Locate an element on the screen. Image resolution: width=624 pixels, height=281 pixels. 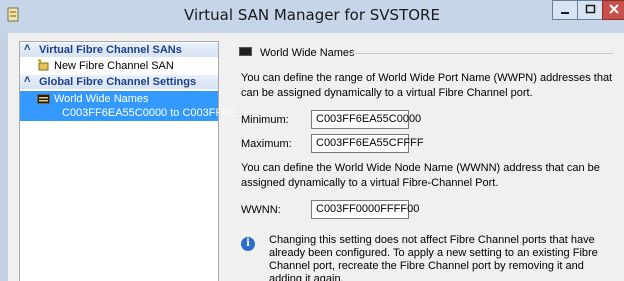
title-bar: Virtual SAN Manager for SVSTORE is located at coordinates (312, 16).